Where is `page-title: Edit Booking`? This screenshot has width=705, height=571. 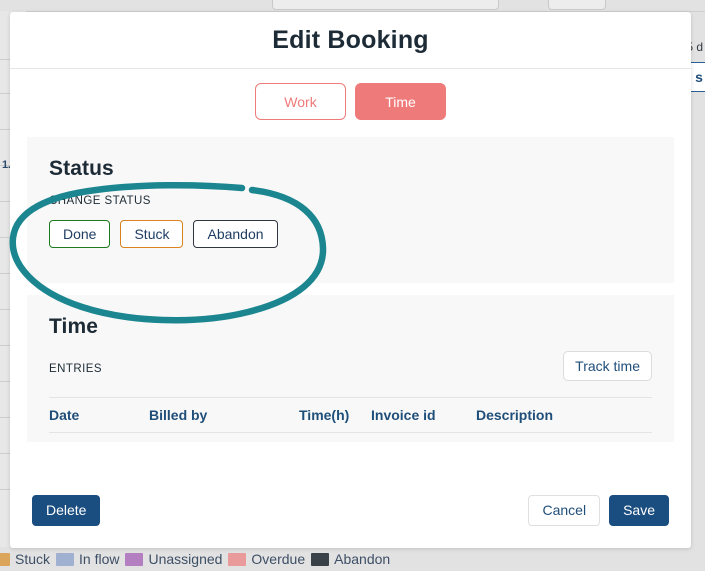 page-title: Edit Booking is located at coordinates (350, 39).